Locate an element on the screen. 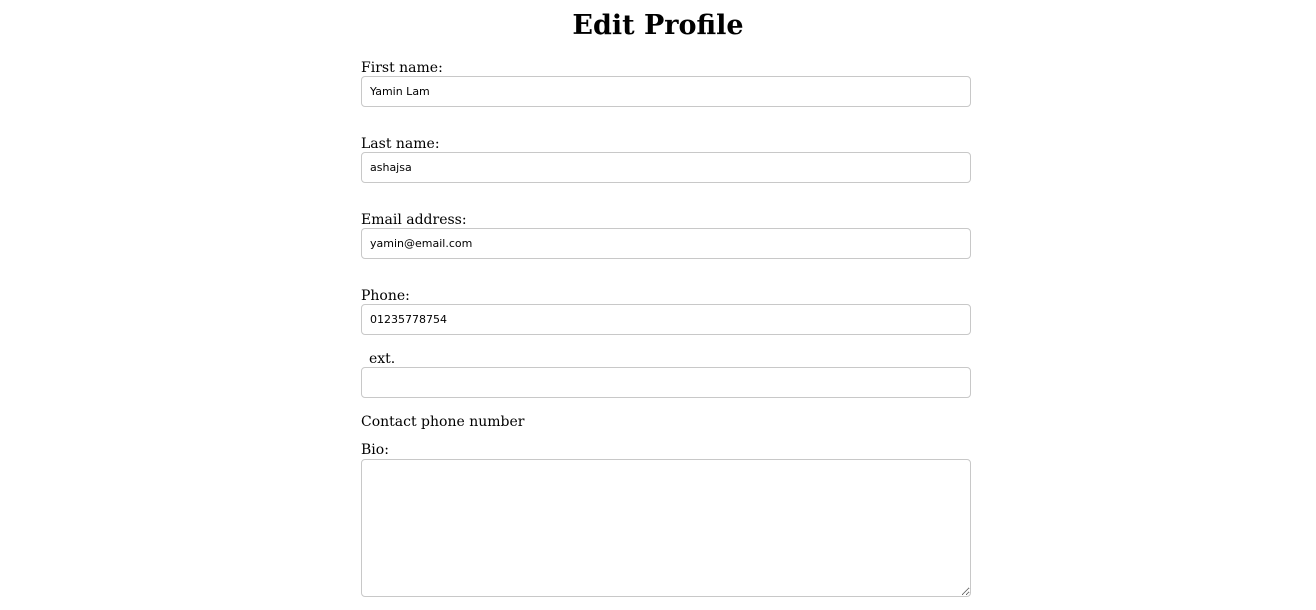 This screenshot has width=1316, height=610. bio-textarea is located at coordinates (666, 528).